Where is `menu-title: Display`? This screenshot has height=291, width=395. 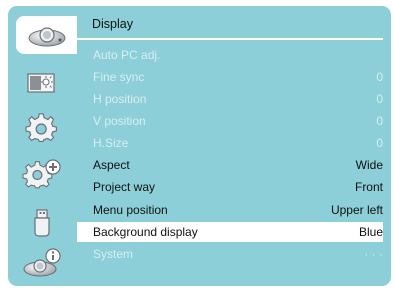 menu-title: Display is located at coordinates (112, 24).